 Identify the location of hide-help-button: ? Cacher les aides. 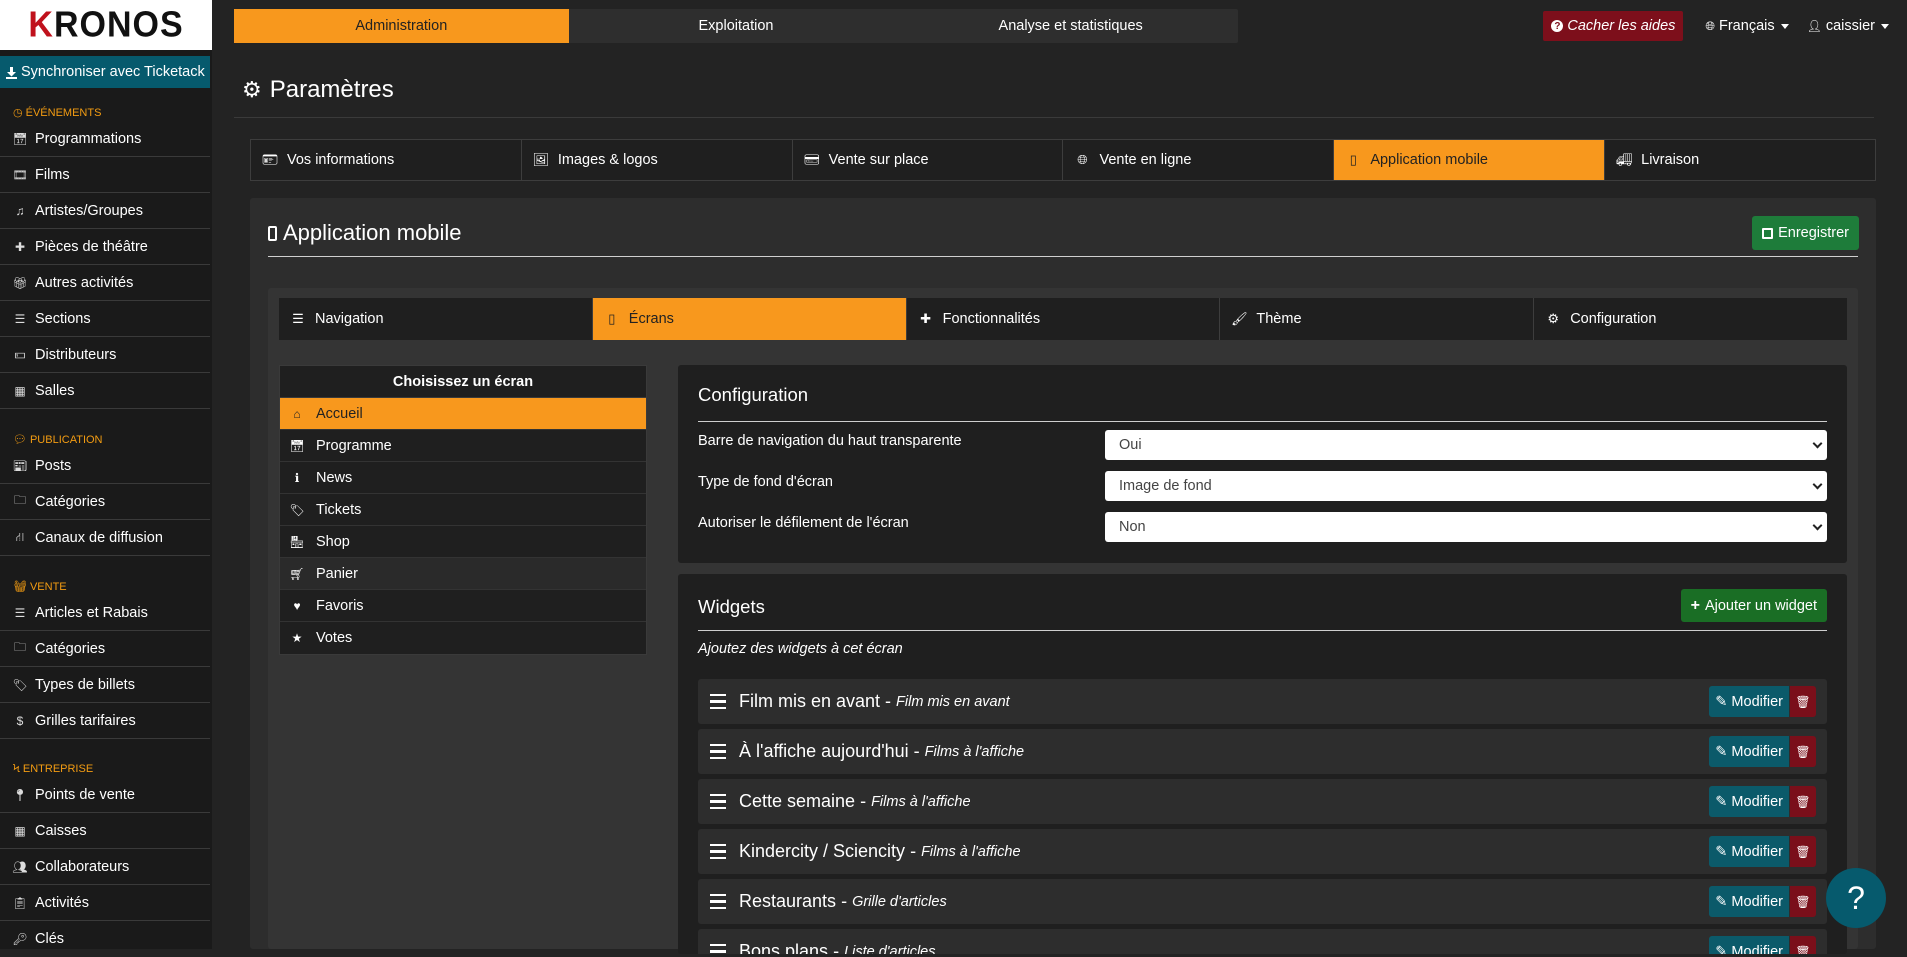
(1613, 26).